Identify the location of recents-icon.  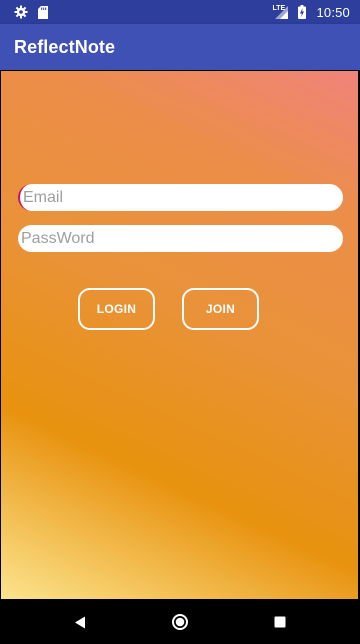
(280, 622).